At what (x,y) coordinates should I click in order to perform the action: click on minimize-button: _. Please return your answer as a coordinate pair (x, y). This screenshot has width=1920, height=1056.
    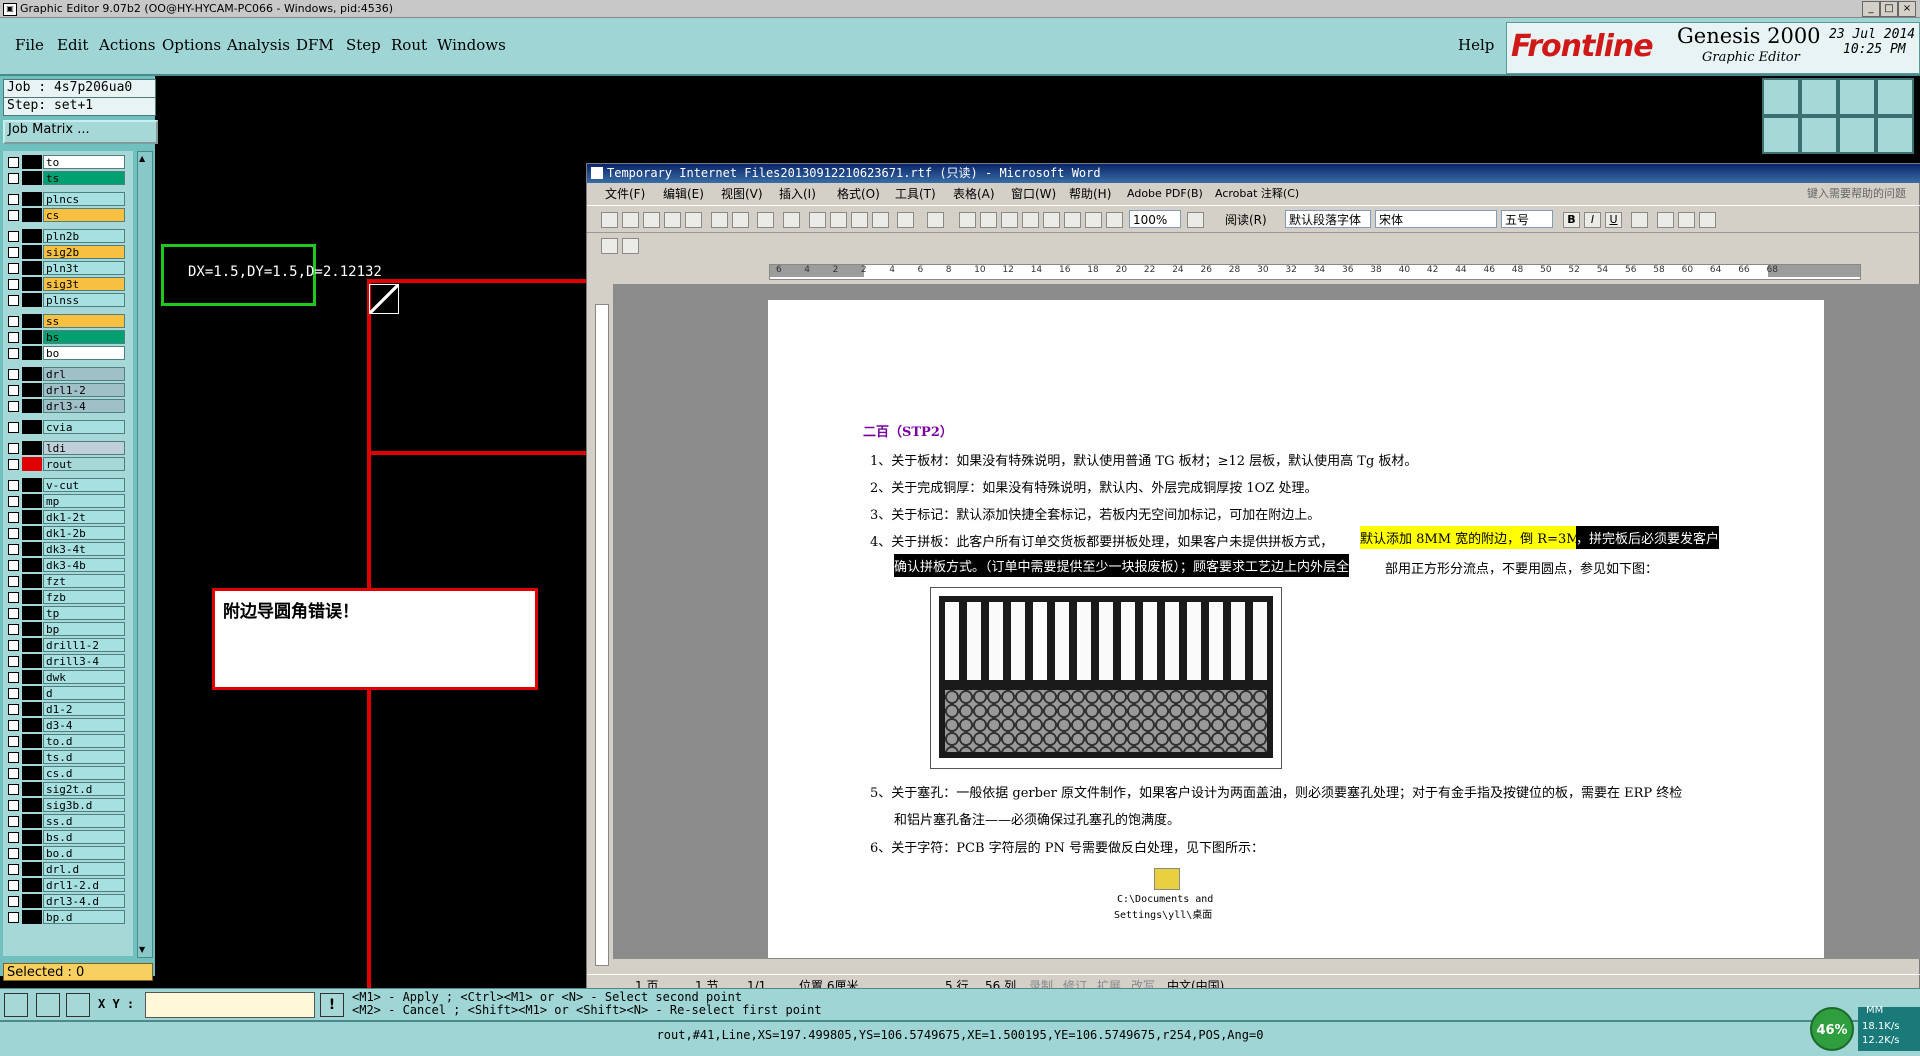
    Looking at the image, I should click on (1871, 9).